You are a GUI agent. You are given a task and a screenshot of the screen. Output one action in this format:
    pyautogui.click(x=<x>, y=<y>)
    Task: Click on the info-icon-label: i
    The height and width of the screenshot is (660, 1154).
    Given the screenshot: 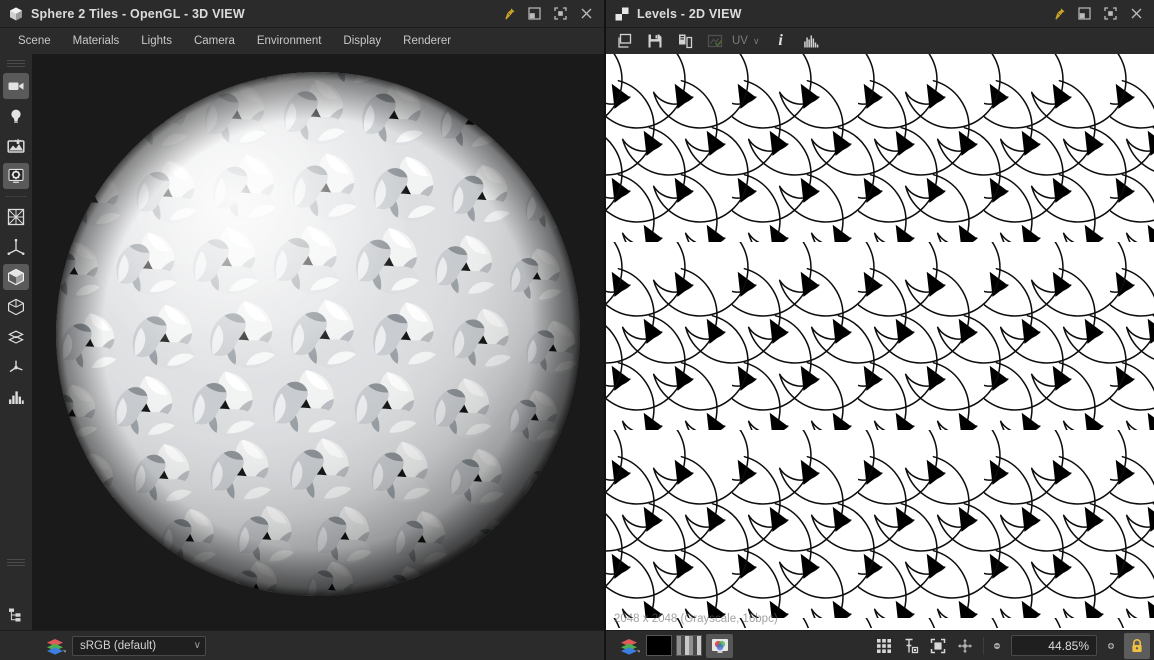 What is the action you would take?
    pyautogui.click(x=780, y=40)
    